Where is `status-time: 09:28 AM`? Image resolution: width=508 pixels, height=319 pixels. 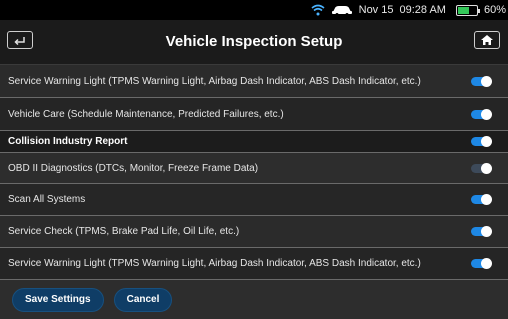
status-time: 09:28 AM is located at coordinates (422, 10).